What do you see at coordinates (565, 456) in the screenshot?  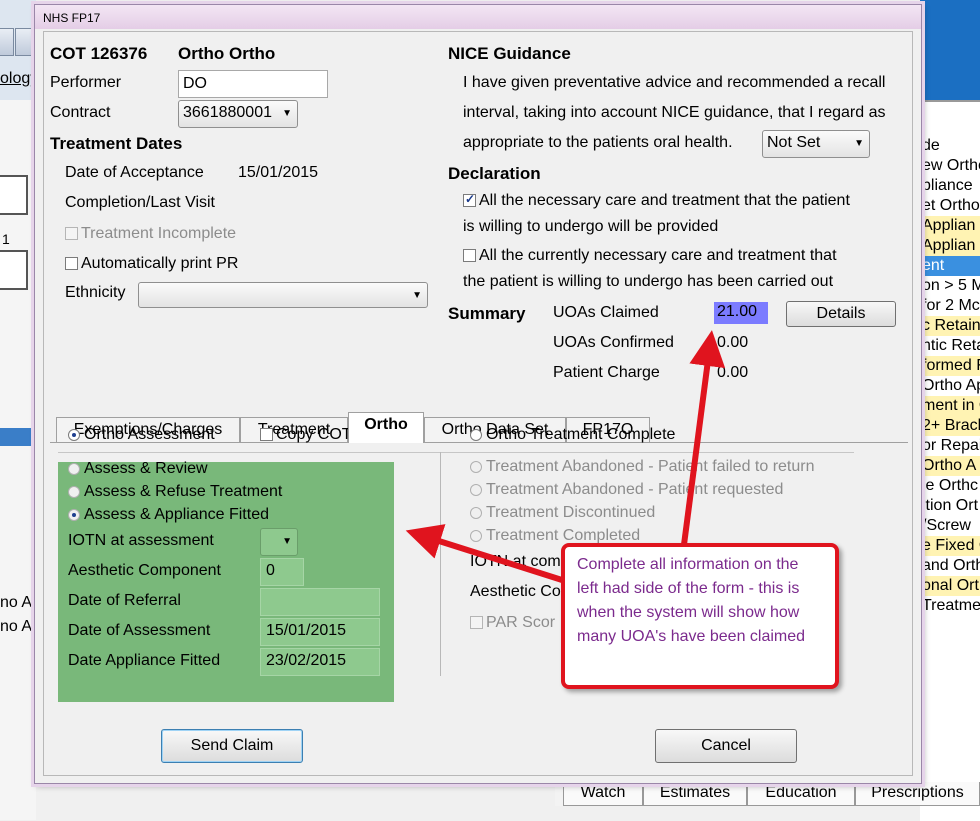 I see `annotation-arrows` at bounding box center [565, 456].